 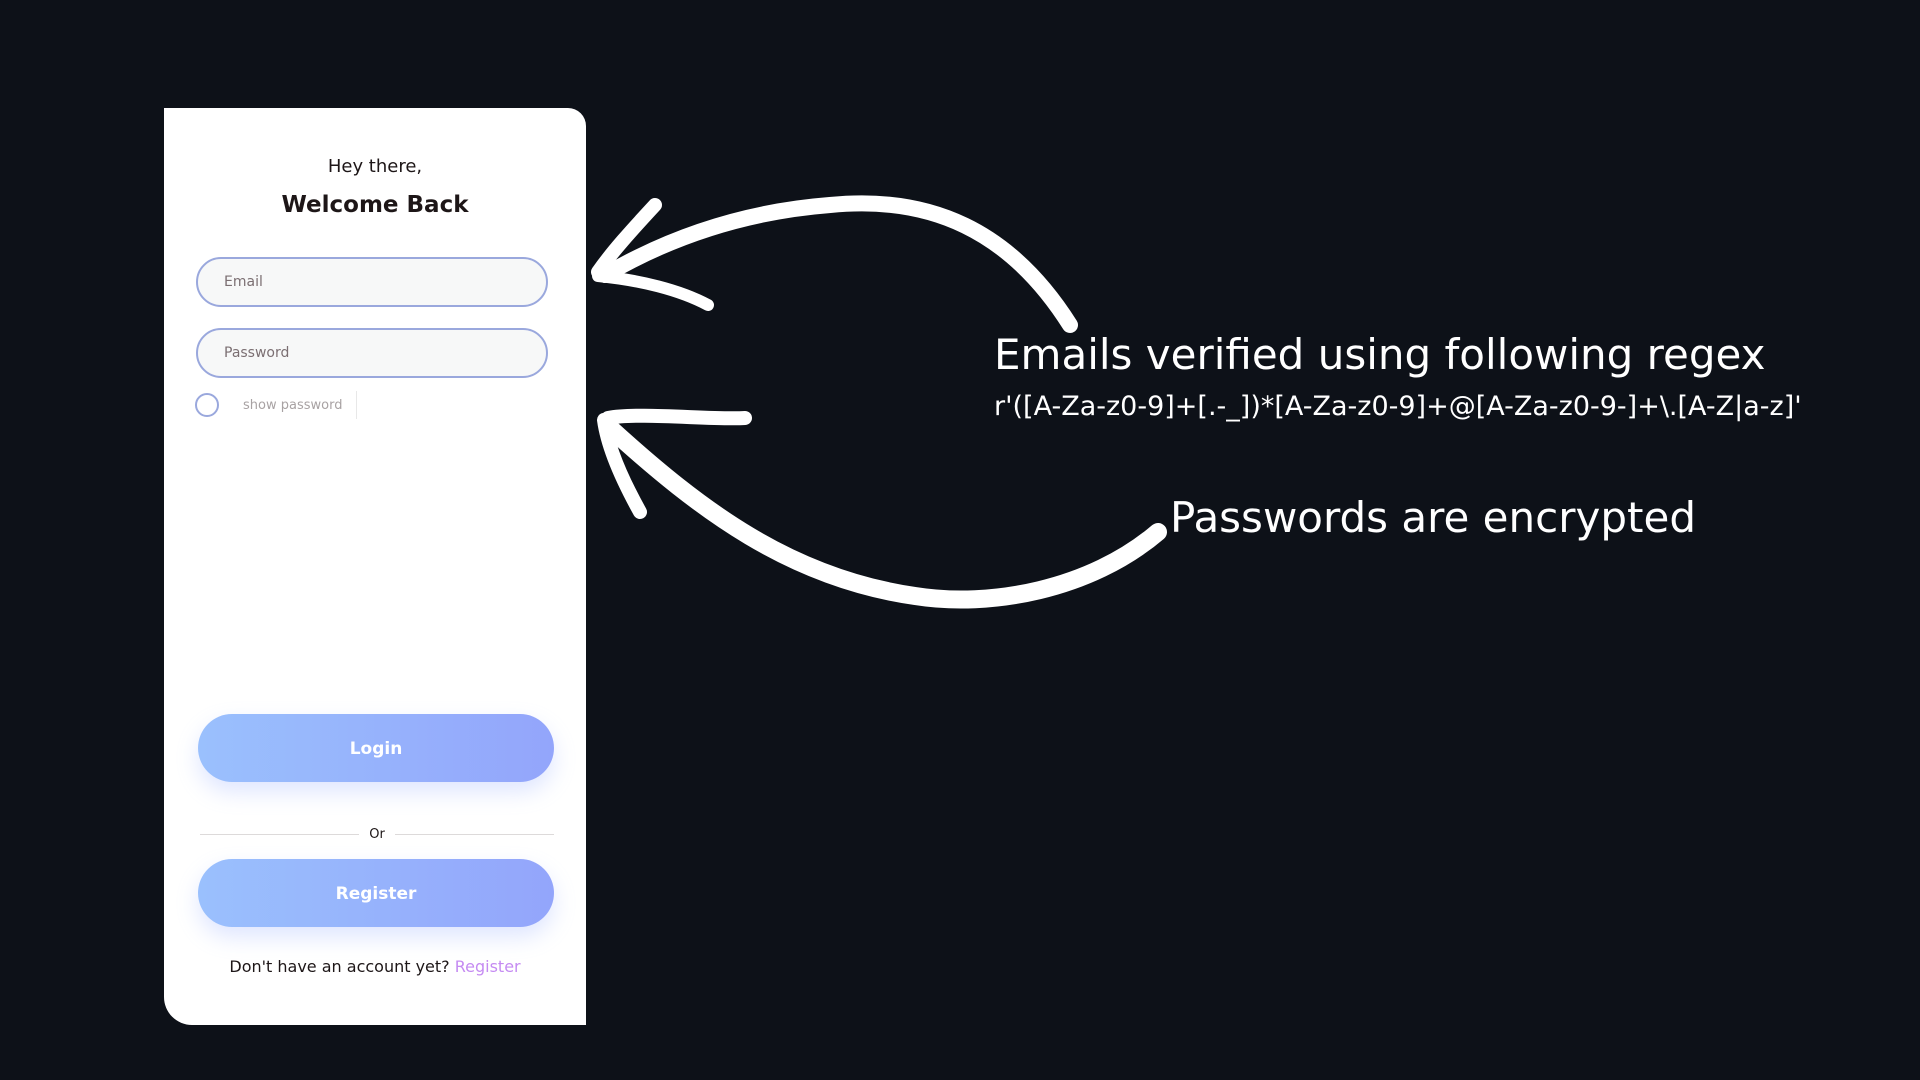 I want to click on register-prompt-text: Don't have an account yet?, so click(x=342, y=966).